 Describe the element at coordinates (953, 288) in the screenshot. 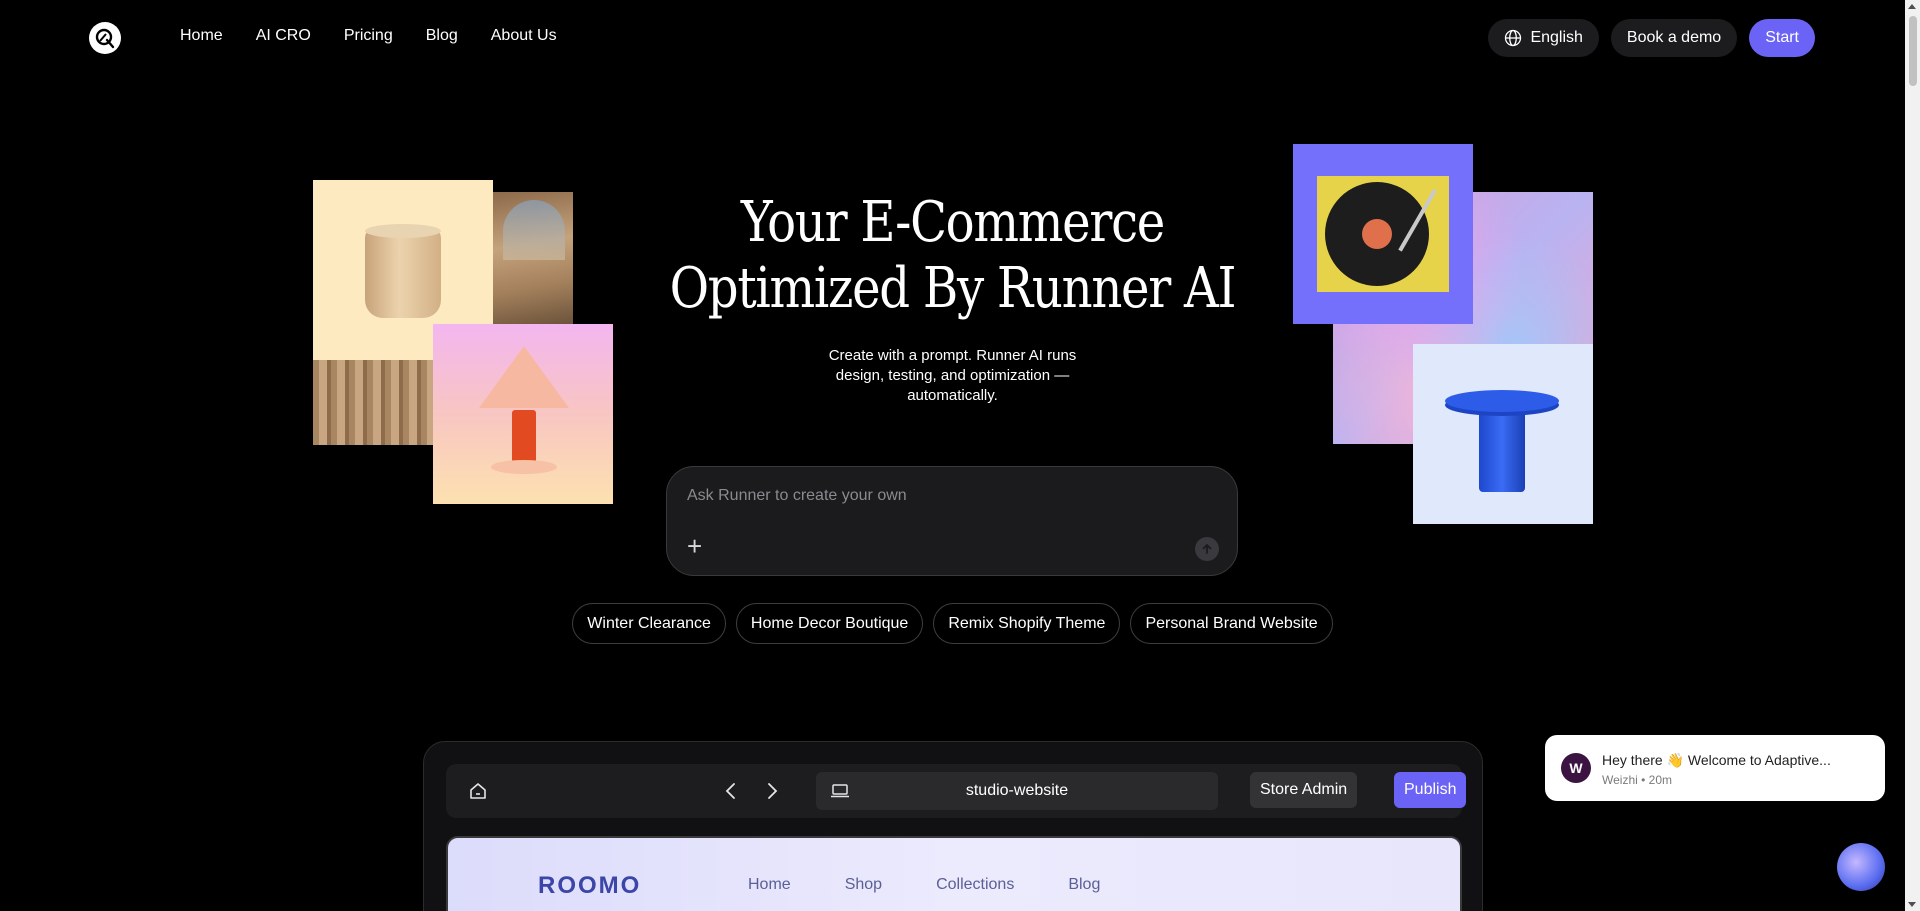

I see `hero-title-line2: Optimized By Runner AI` at that location.